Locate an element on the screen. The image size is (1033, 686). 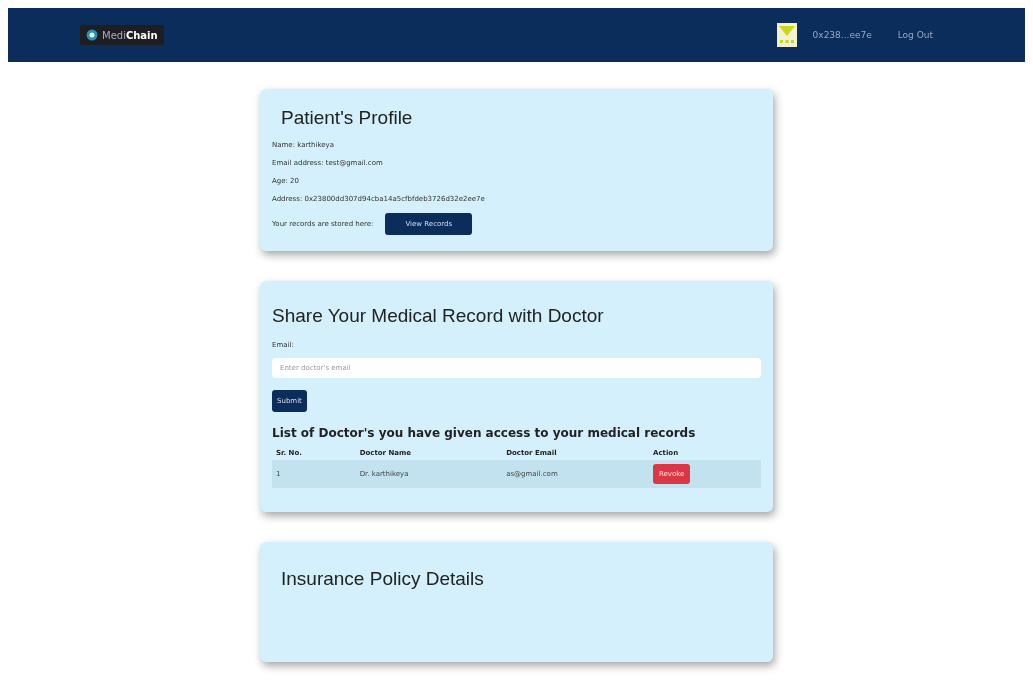
brand-logo: MediChain is located at coordinates (122, 35).